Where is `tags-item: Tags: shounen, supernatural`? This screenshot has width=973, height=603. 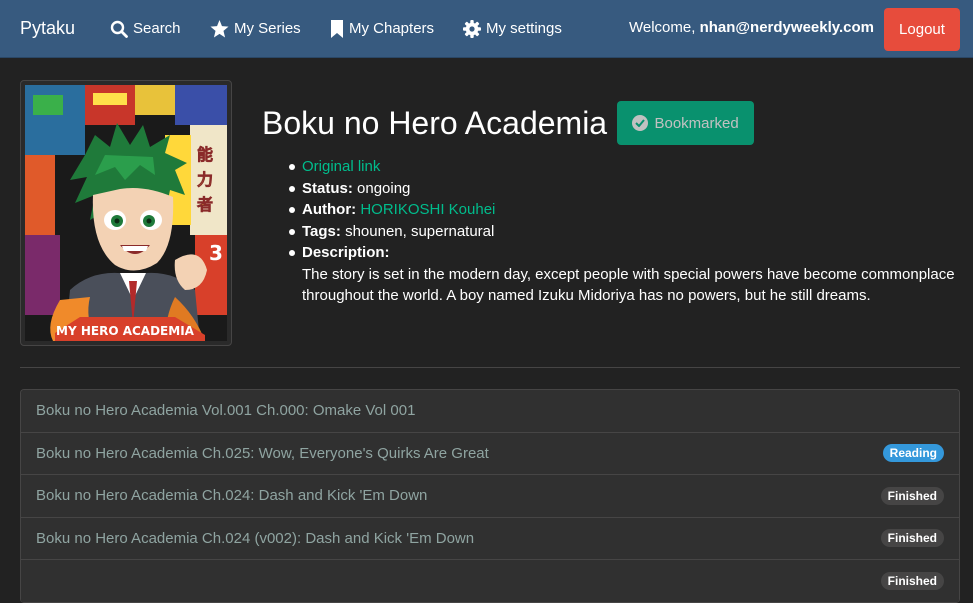
tags-item: Tags: shounen, supernatural is located at coordinates (625, 232).